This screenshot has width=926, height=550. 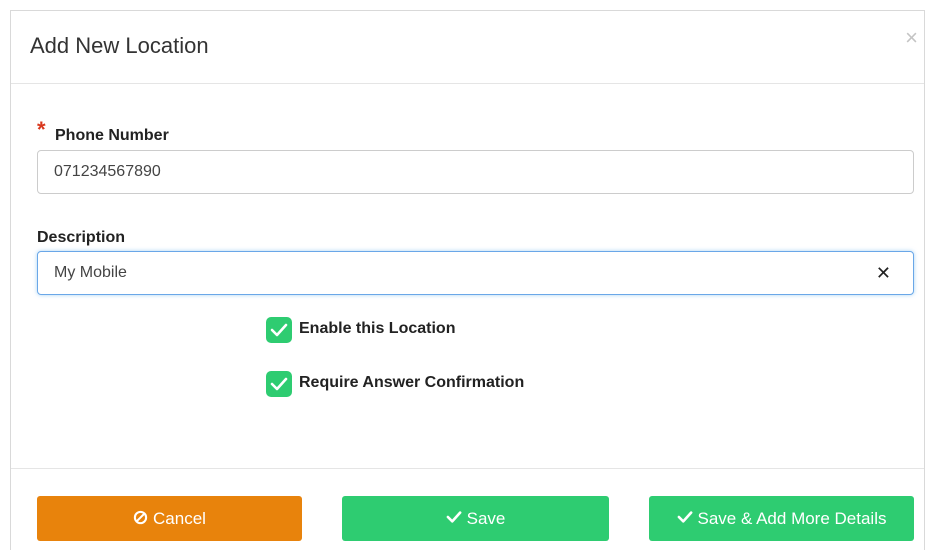 What do you see at coordinates (107, 171) in the screenshot?
I see `phone-number-value: 071234567890` at bounding box center [107, 171].